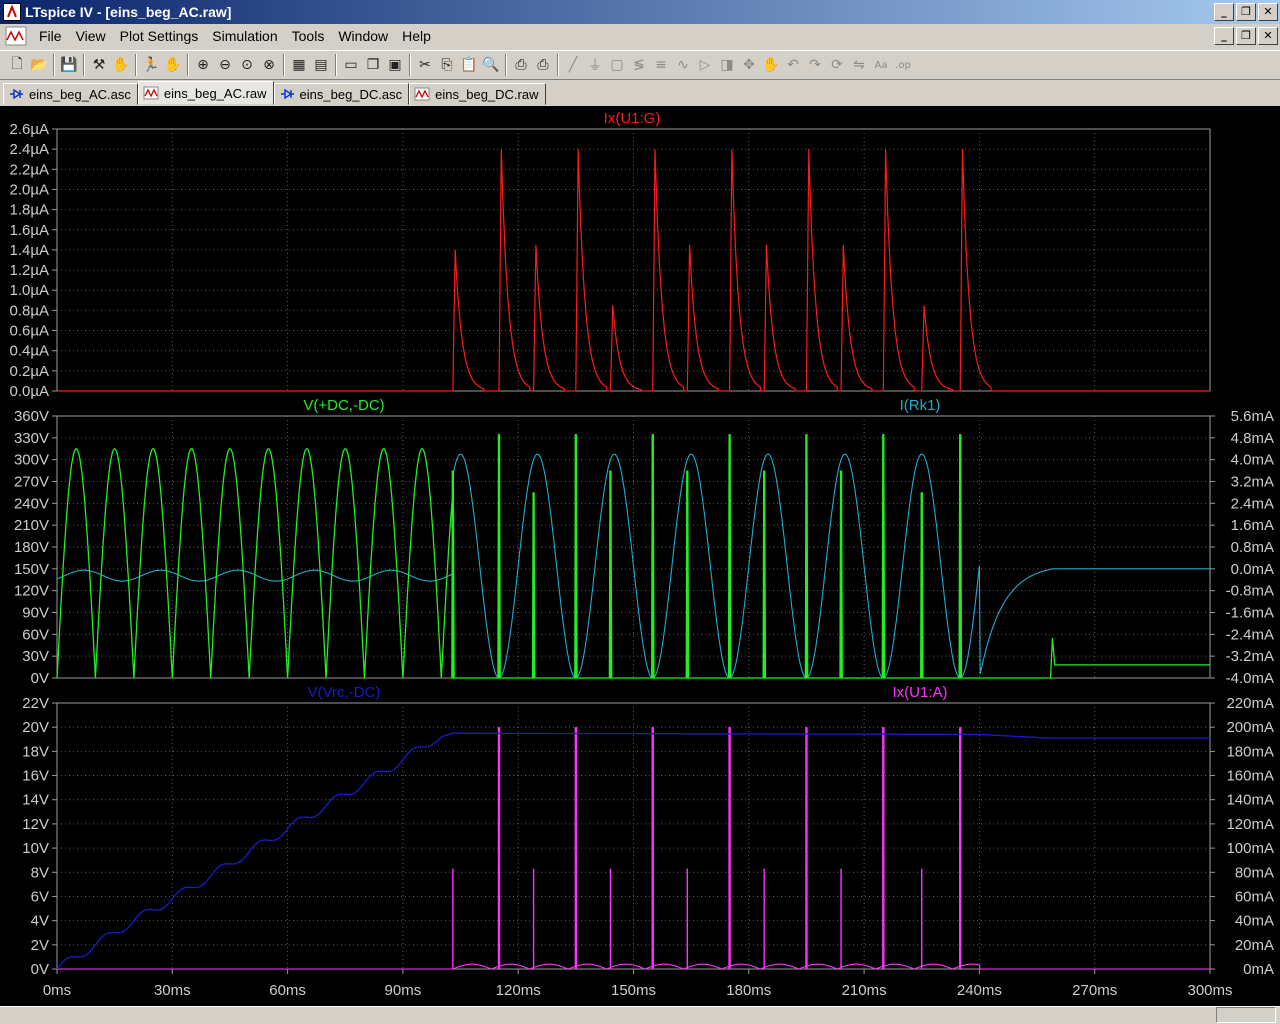 The height and width of the screenshot is (1024, 1280). I want to click on zoom-in-icon: ⊕, so click(203, 65).